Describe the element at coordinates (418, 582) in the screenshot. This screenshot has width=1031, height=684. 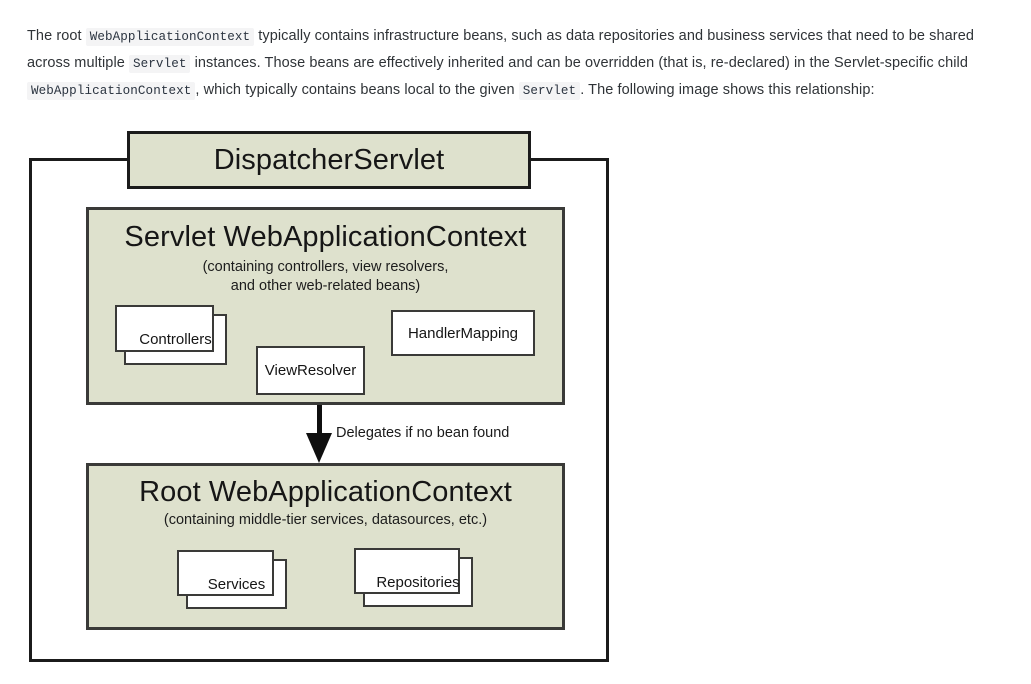
I see `bean-repositories-label: Repositories` at that location.